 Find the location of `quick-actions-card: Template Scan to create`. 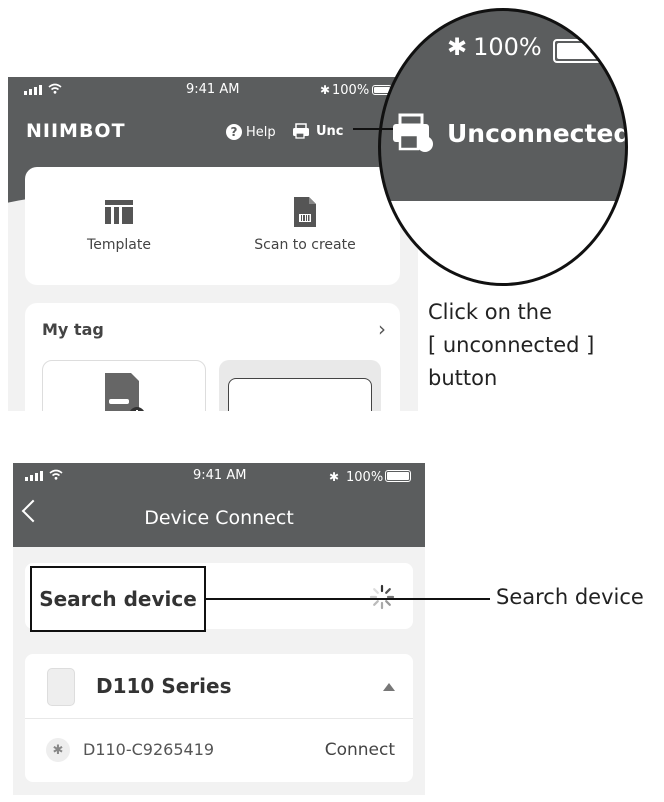

quick-actions-card: Template Scan to create is located at coordinates (212, 226).